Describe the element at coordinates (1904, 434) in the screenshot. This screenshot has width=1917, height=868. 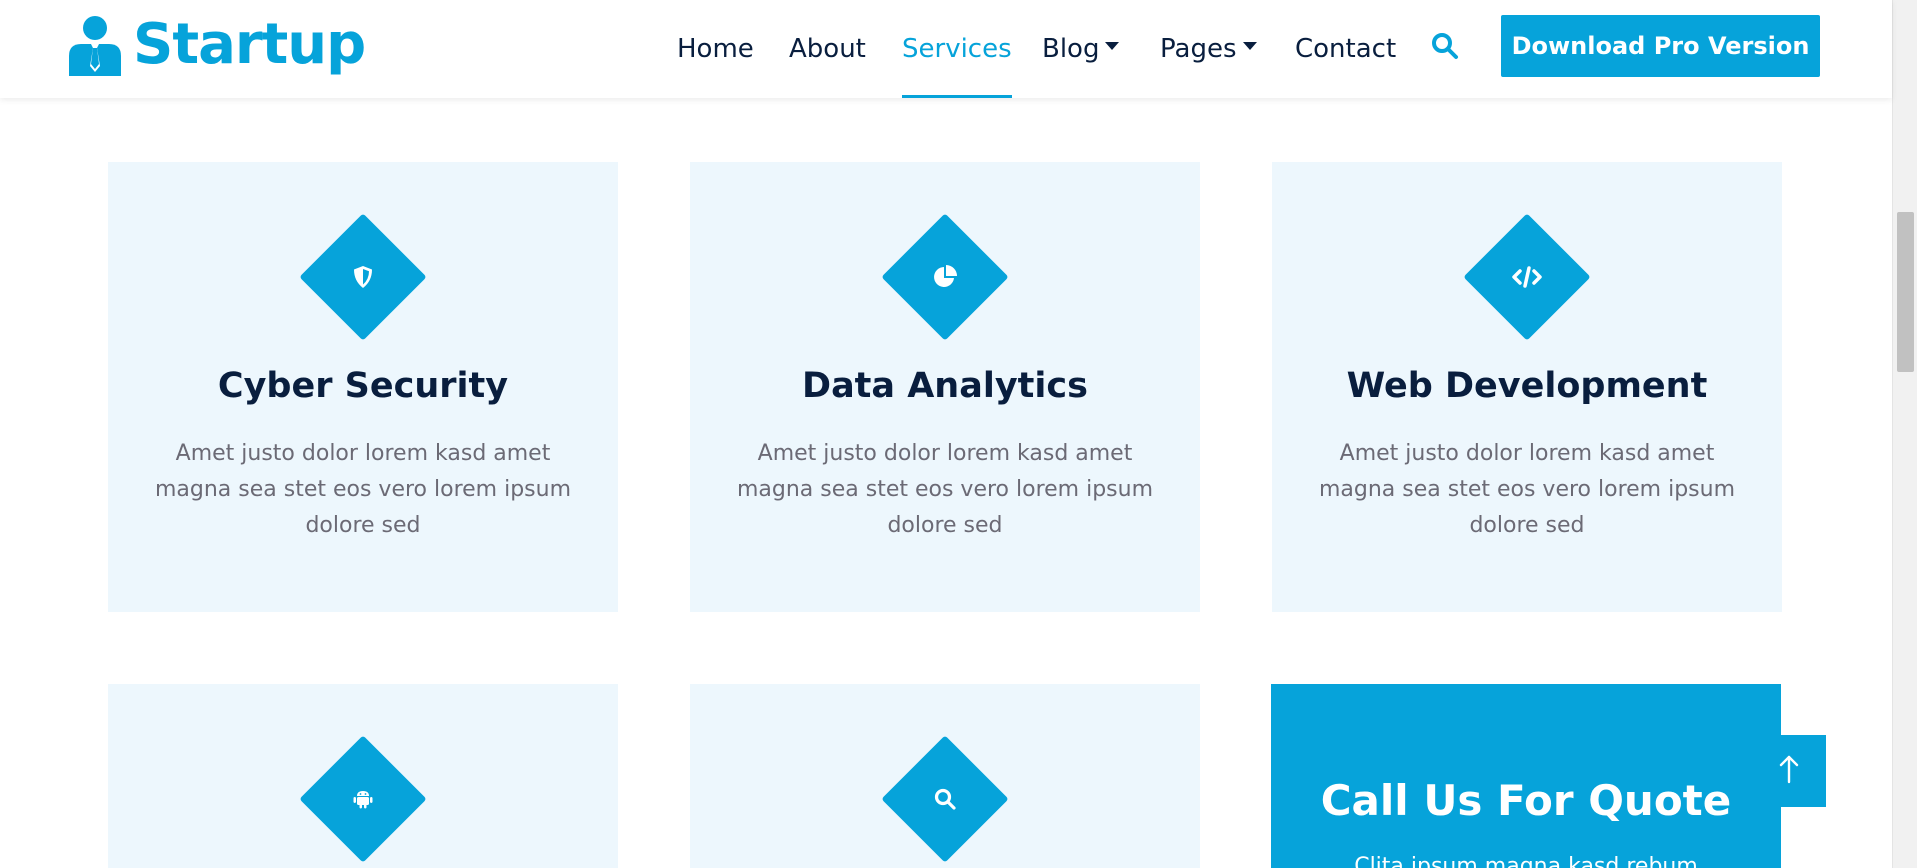
I see `page-scrollbar` at that location.